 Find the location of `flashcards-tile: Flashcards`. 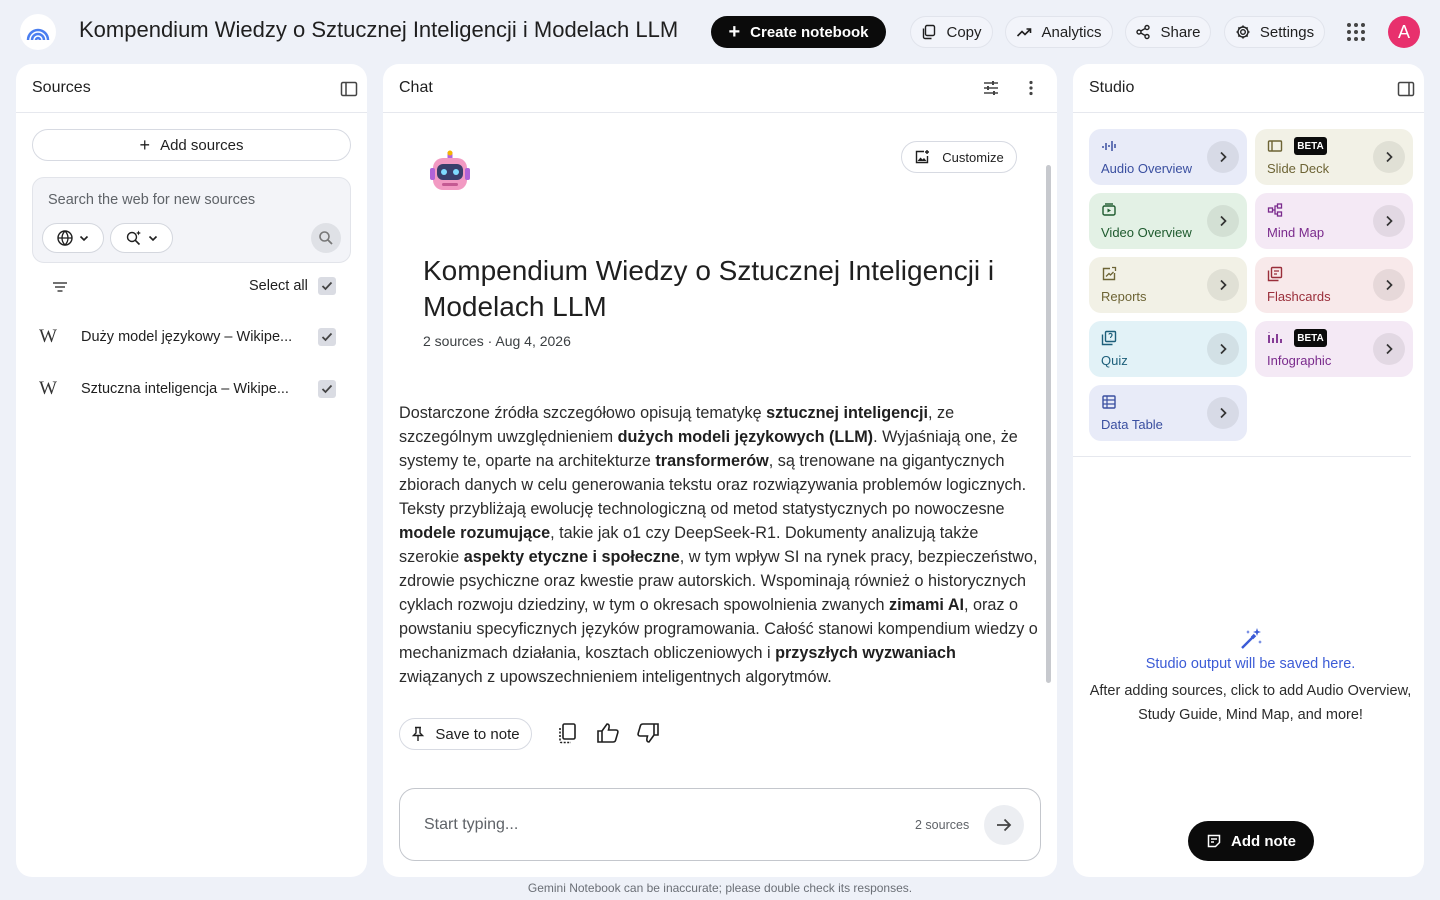

flashcards-tile: Flashcards is located at coordinates (1334, 285).